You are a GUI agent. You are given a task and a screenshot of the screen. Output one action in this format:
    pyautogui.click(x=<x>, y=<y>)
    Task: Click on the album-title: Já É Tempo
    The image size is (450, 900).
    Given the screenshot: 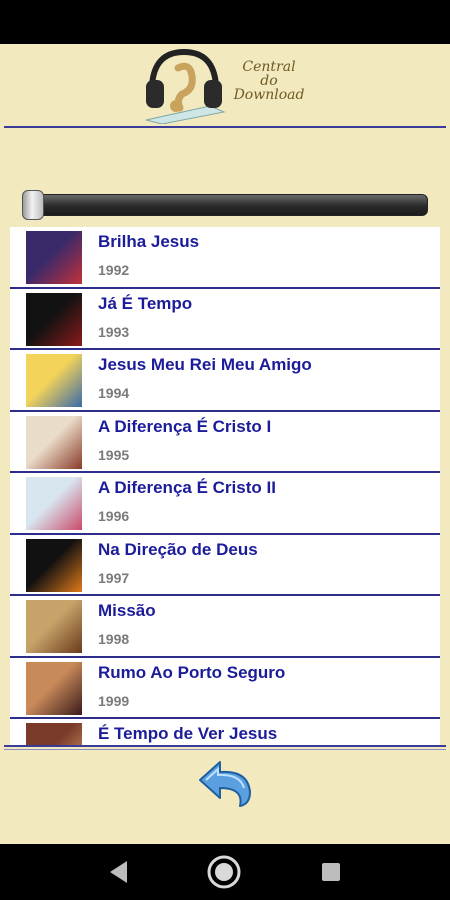 What is the action you would take?
    pyautogui.click(x=145, y=303)
    